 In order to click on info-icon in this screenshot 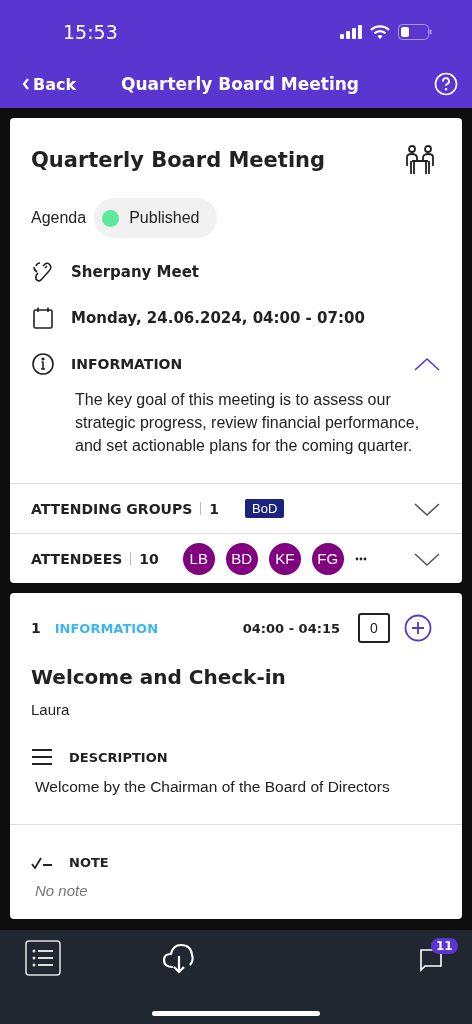, I will do `click(43, 364)`.